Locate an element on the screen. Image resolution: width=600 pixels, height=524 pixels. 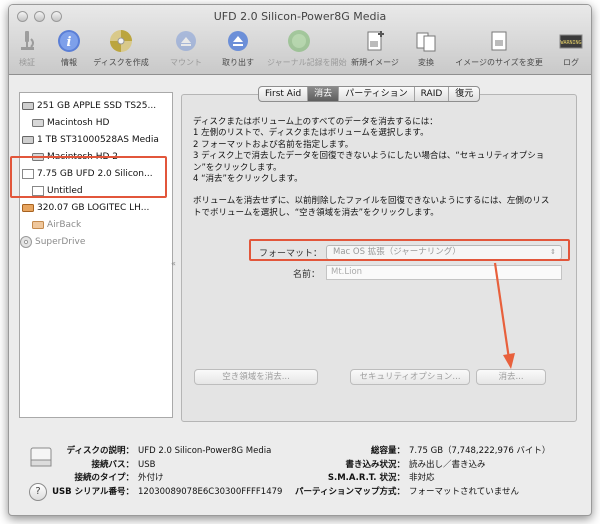
journal-button: ジャーナル記録を開始 is located at coordinates (307, 48).